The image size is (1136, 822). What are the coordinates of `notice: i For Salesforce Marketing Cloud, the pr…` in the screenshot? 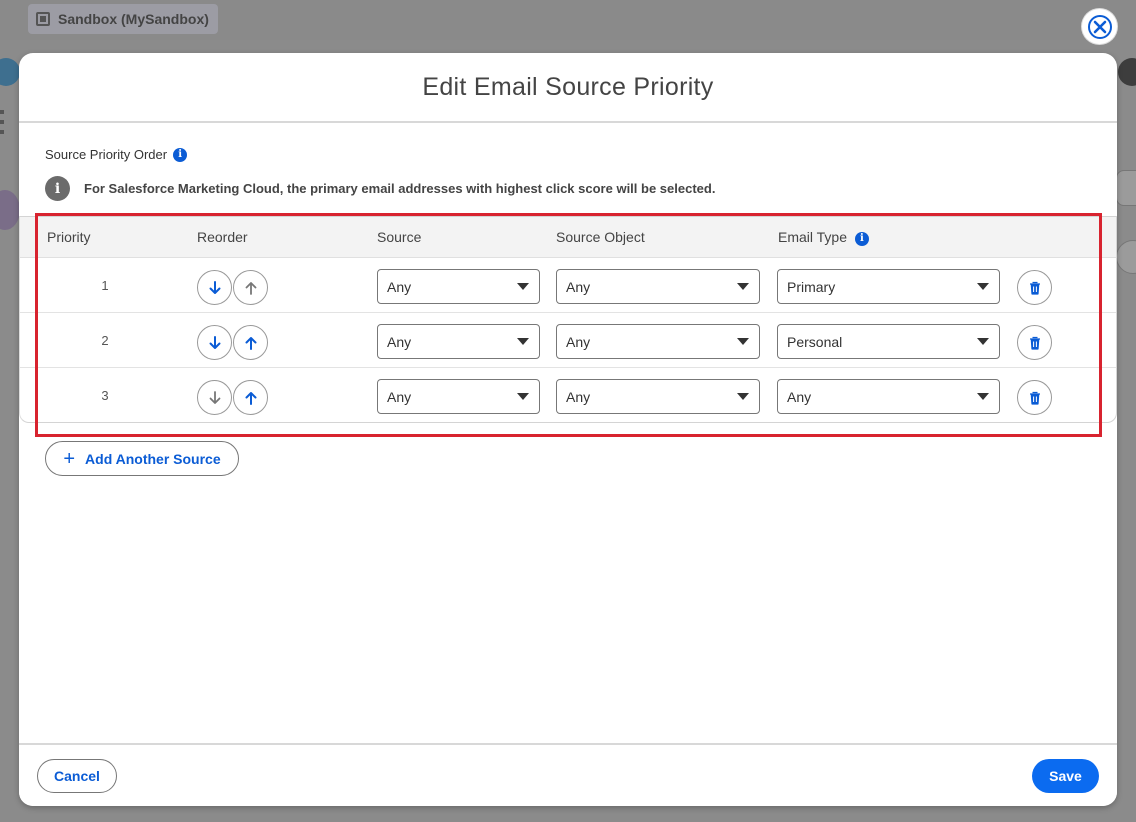 It's located at (380, 188).